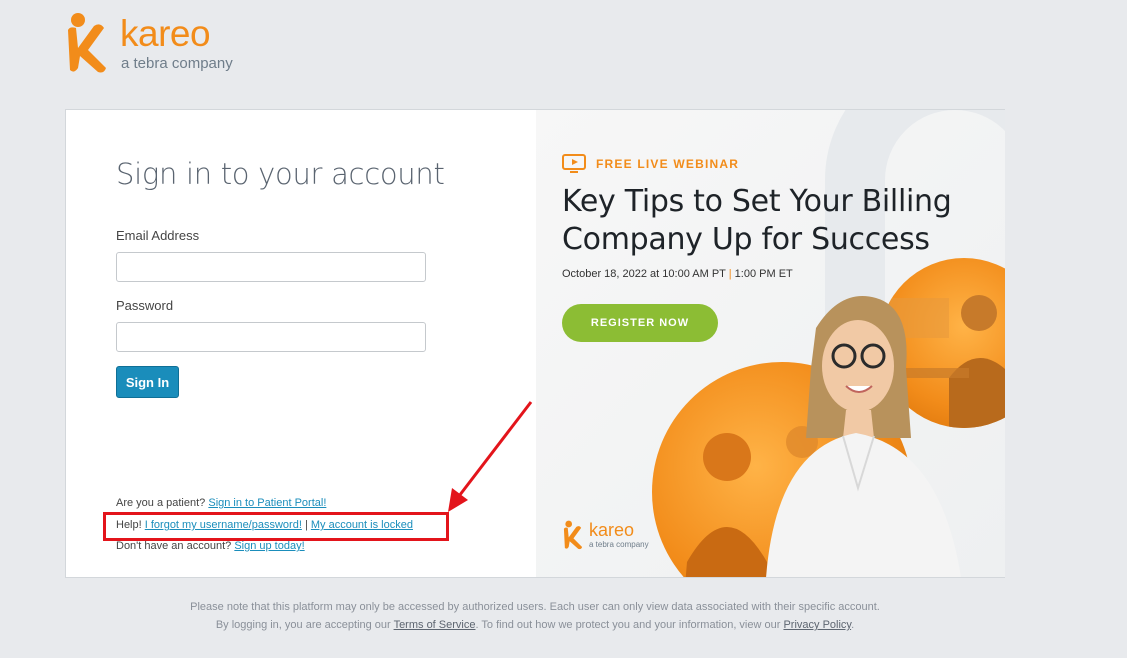 This screenshot has height=658, width=1127. Describe the element at coordinates (573, 535) in the screenshot. I see `promo-kareo-k-icon` at that location.